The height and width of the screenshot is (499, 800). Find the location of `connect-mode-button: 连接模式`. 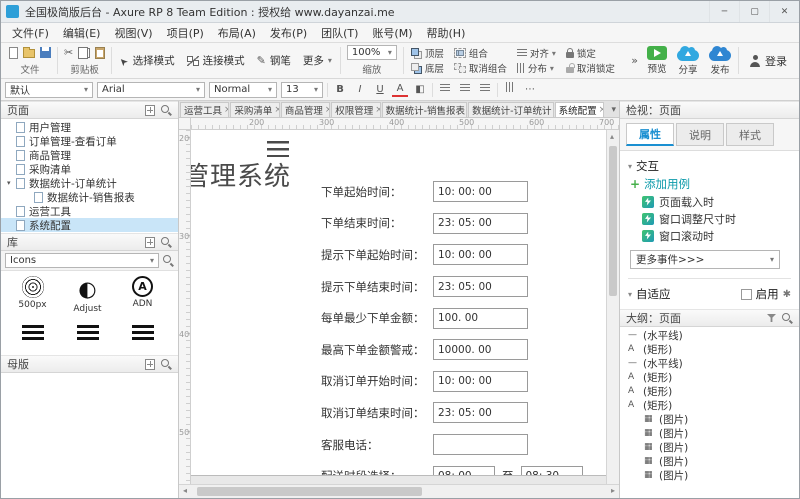

connect-mode-button: 连接模式 is located at coordinates (216, 60).